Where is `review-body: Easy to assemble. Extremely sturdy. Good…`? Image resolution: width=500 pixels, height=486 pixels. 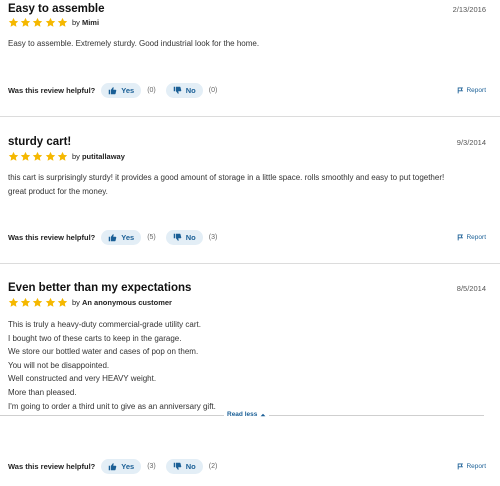 review-body: Easy to assemble. Extremely sturdy. Good… is located at coordinates (248, 44).